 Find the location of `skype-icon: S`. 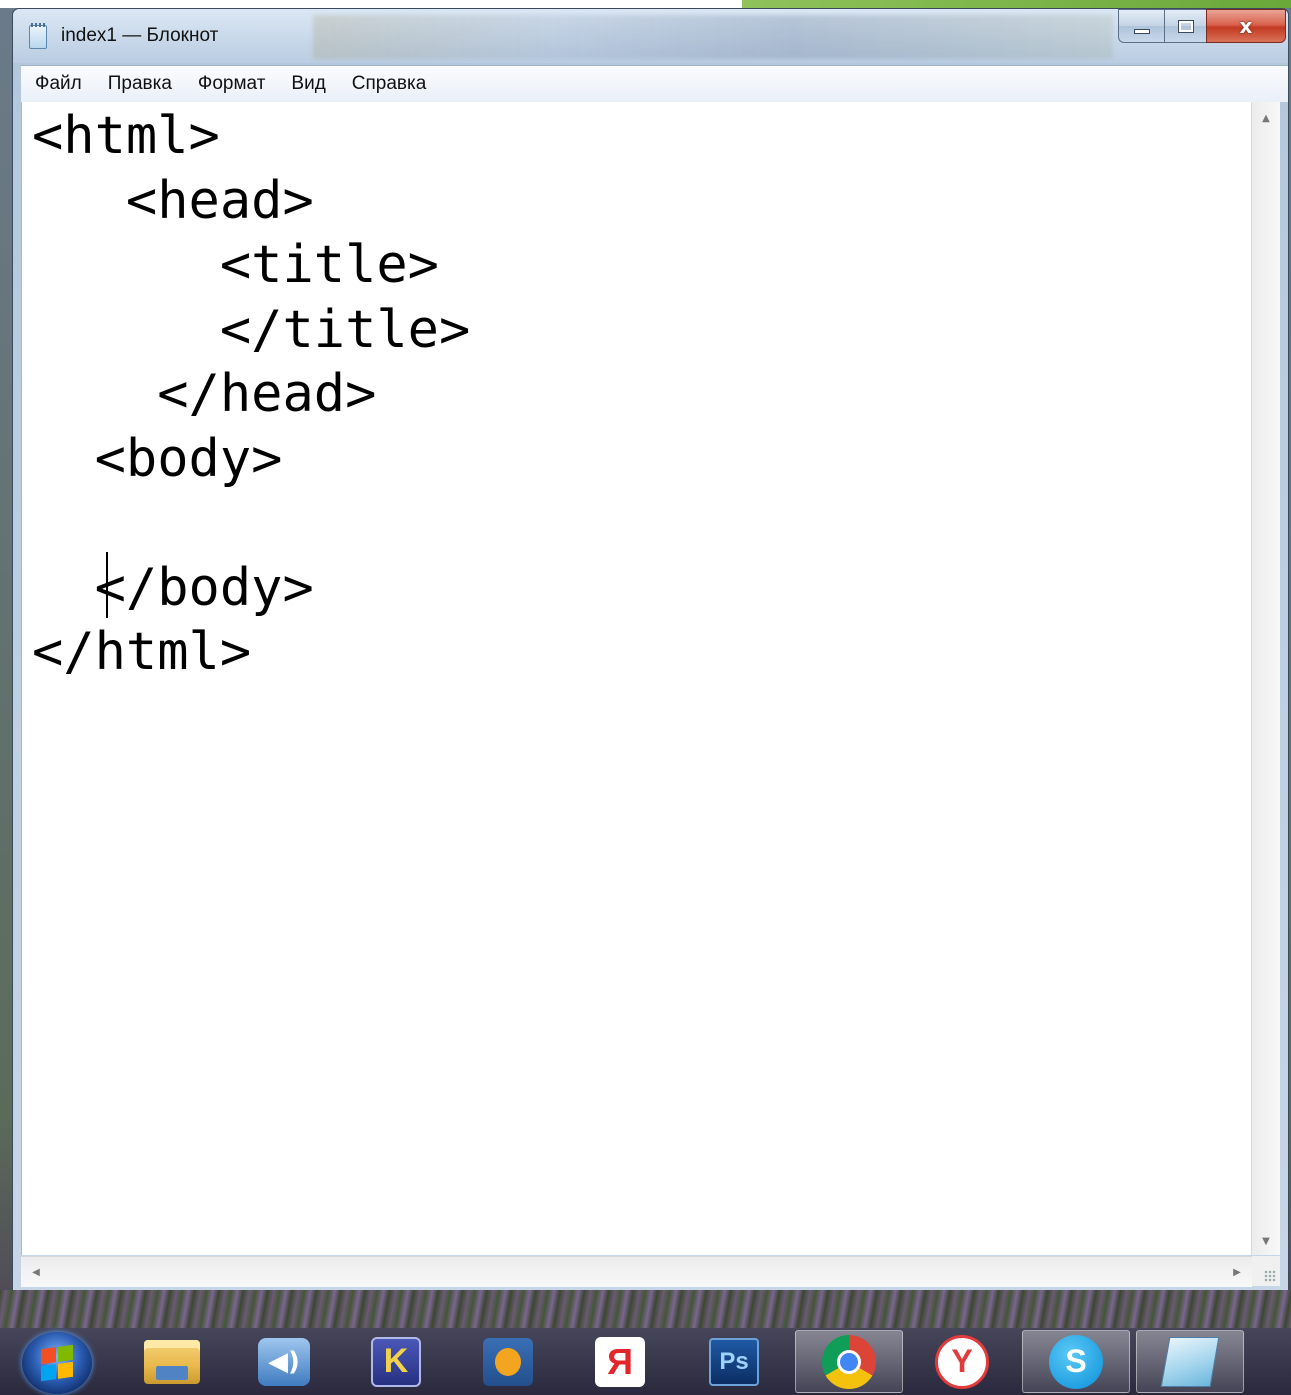

skype-icon: S is located at coordinates (1076, 1361).